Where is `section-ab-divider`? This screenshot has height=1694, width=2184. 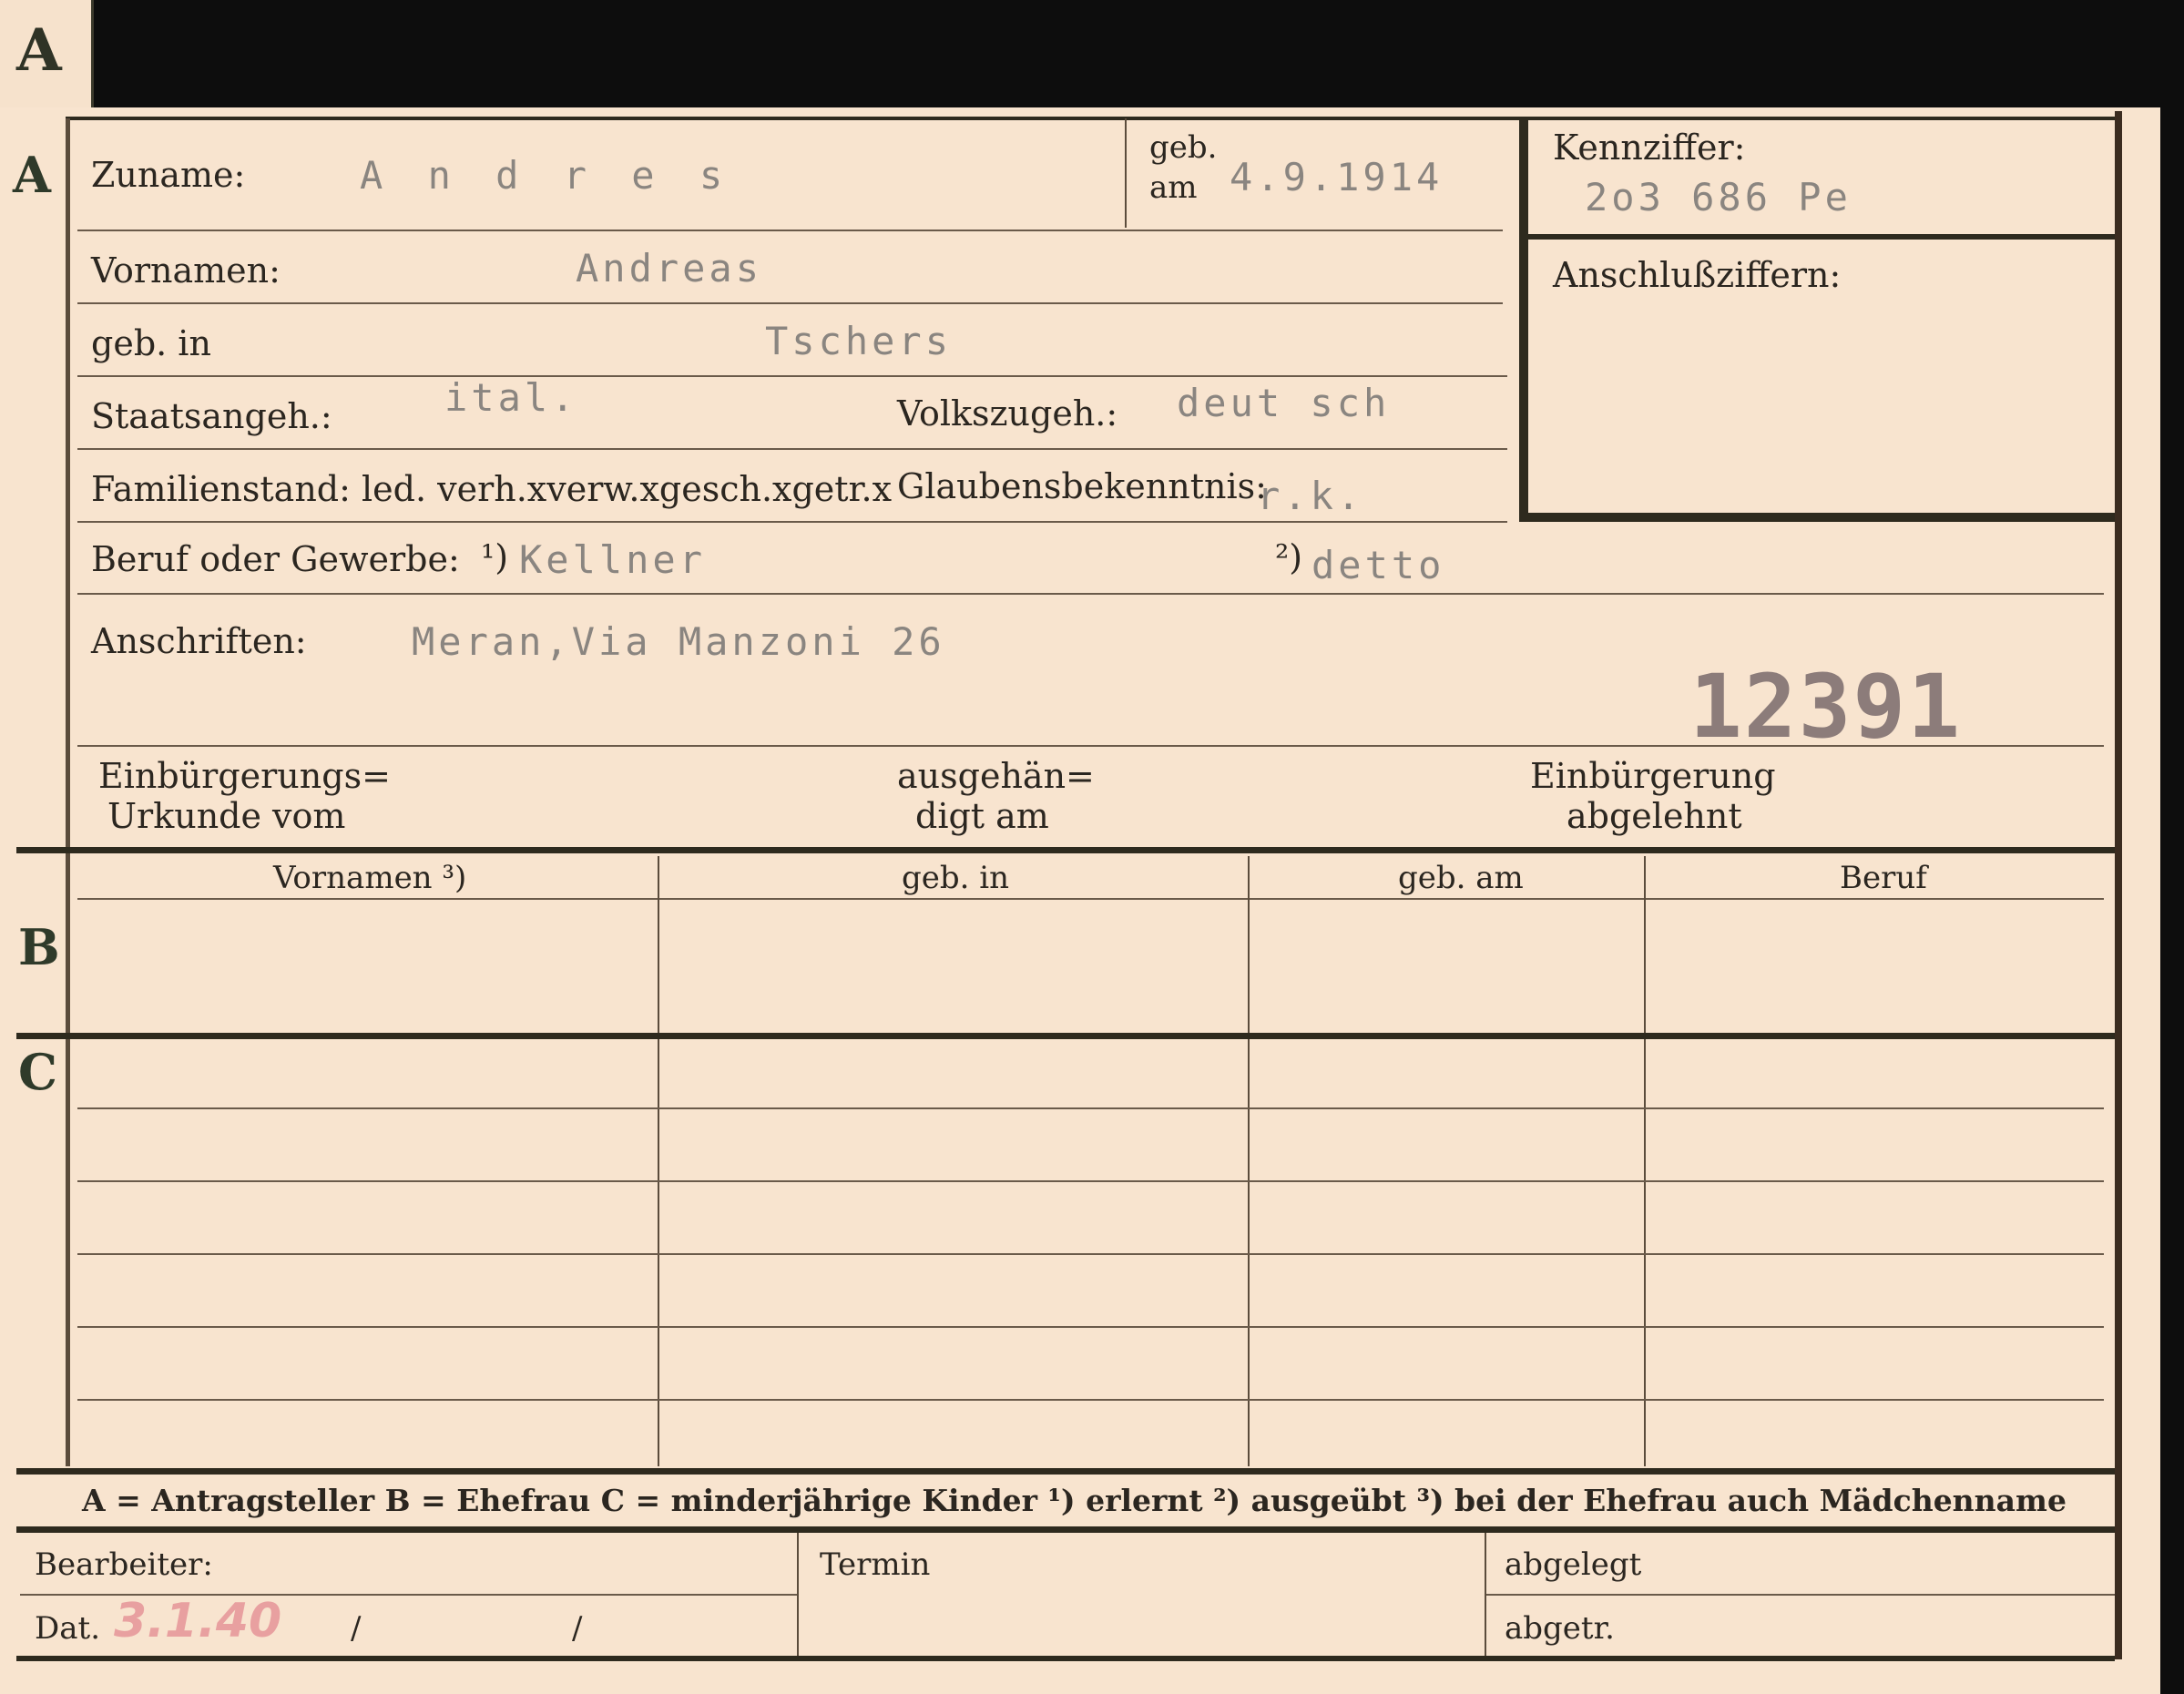 section-ab-divider is located at coordinates (1065, 850).